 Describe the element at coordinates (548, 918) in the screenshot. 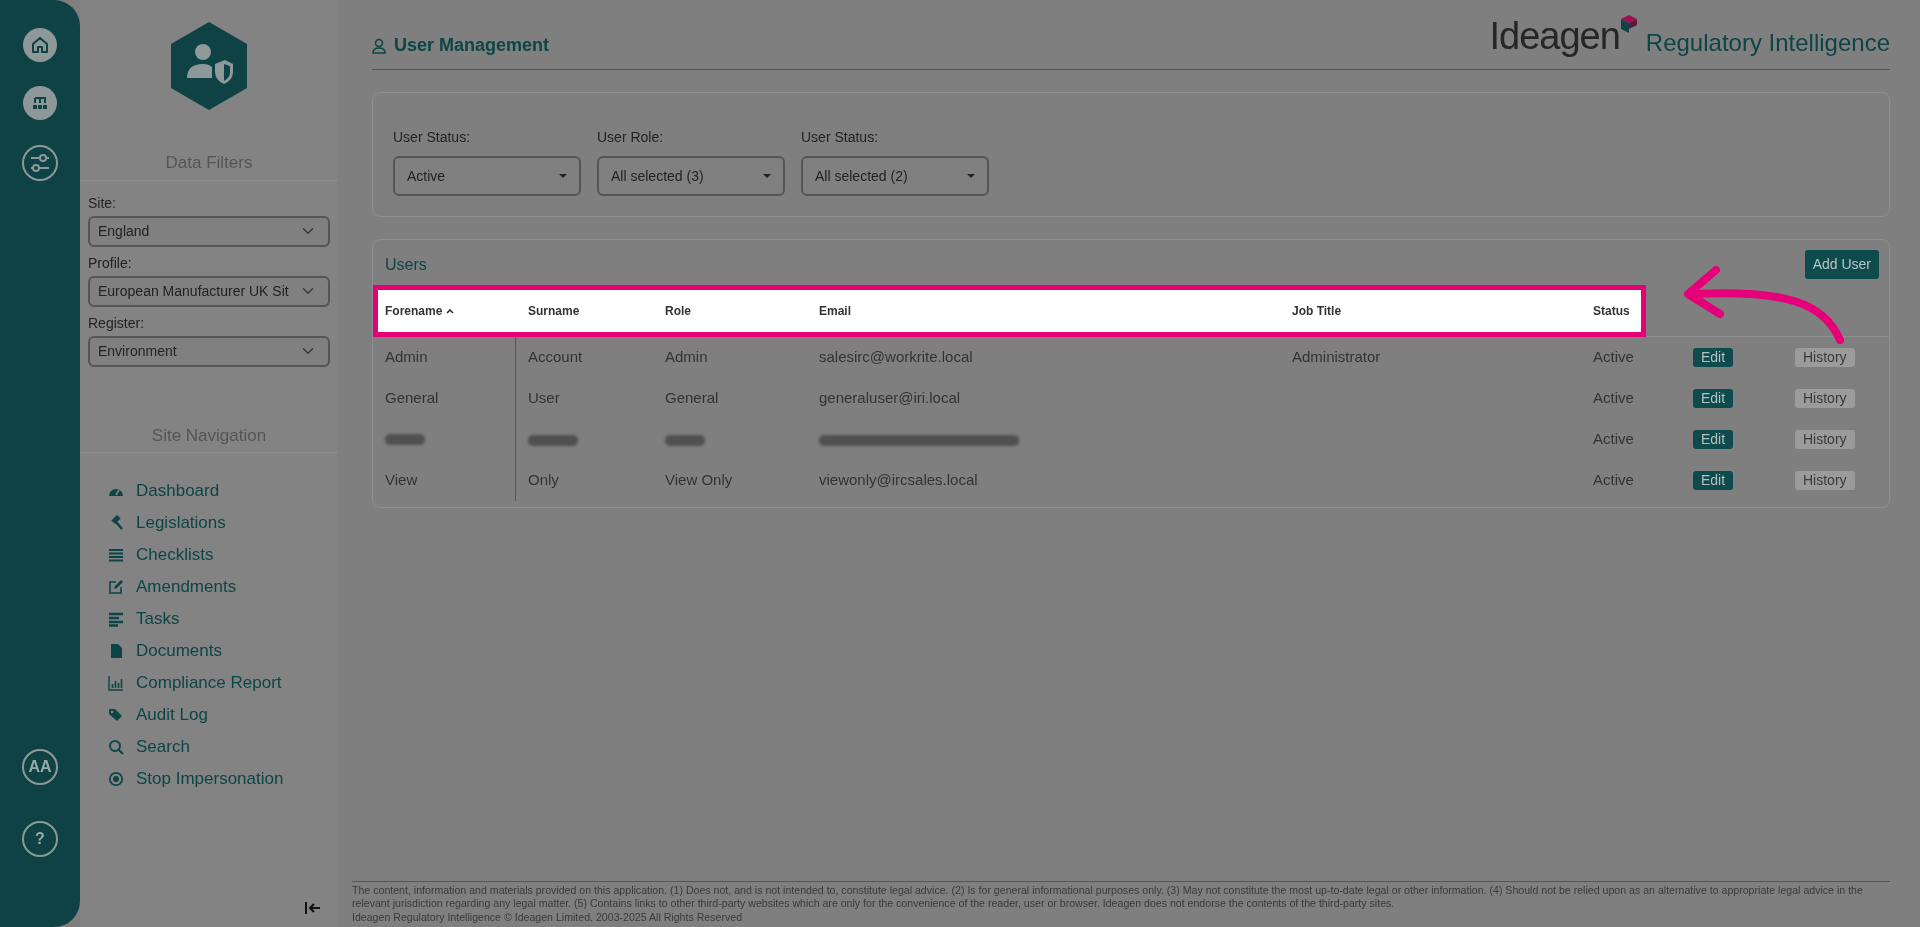

I see `copyright-text: Ideagen Regulatory Intelligence © Ideagen Limited. 2003-2025 All Rights Reserved` at that location.